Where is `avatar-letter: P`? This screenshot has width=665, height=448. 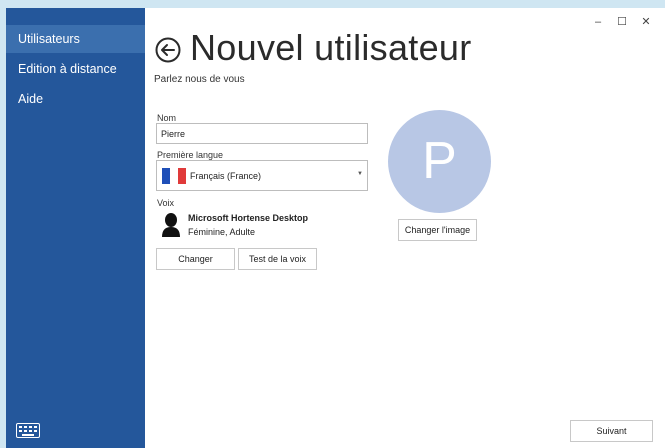
avatar-letter: P is located at coordinates (439, 161).